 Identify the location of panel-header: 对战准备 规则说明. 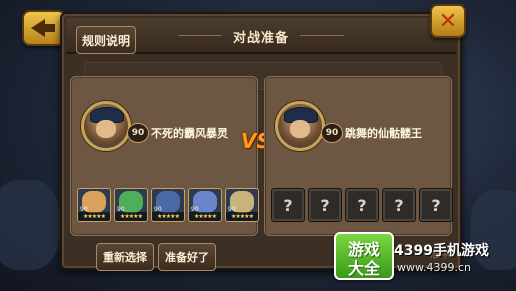
(261, 36).